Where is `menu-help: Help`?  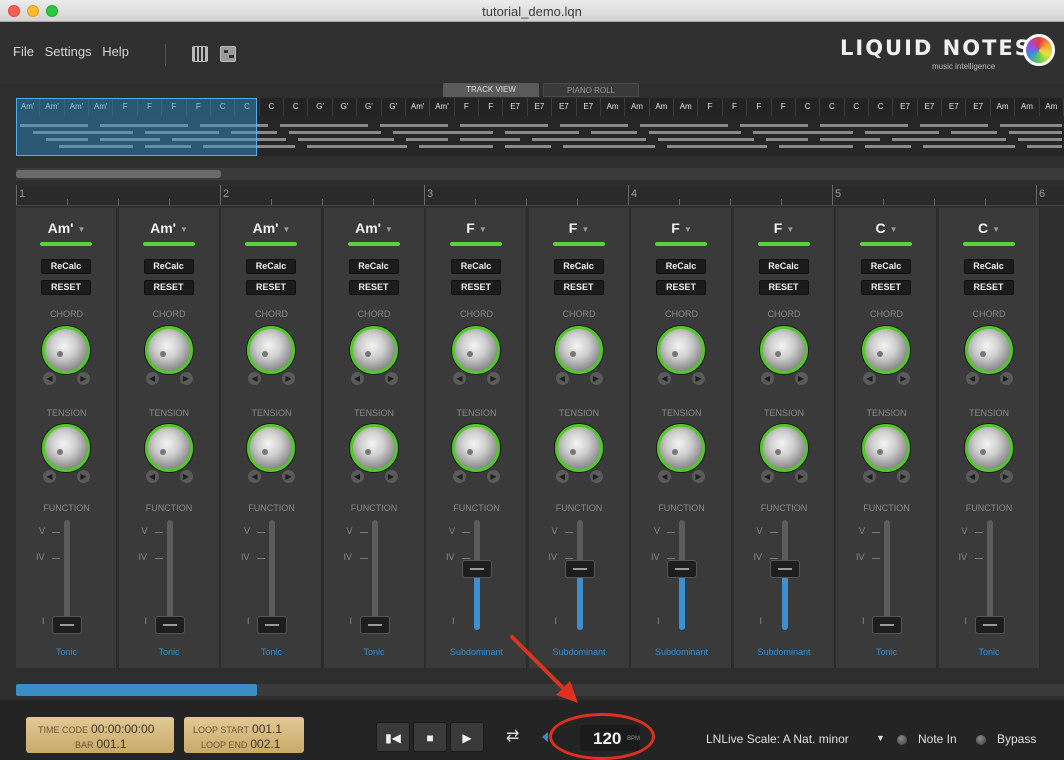 menu-help: Help is located at coordinates (115, 51).